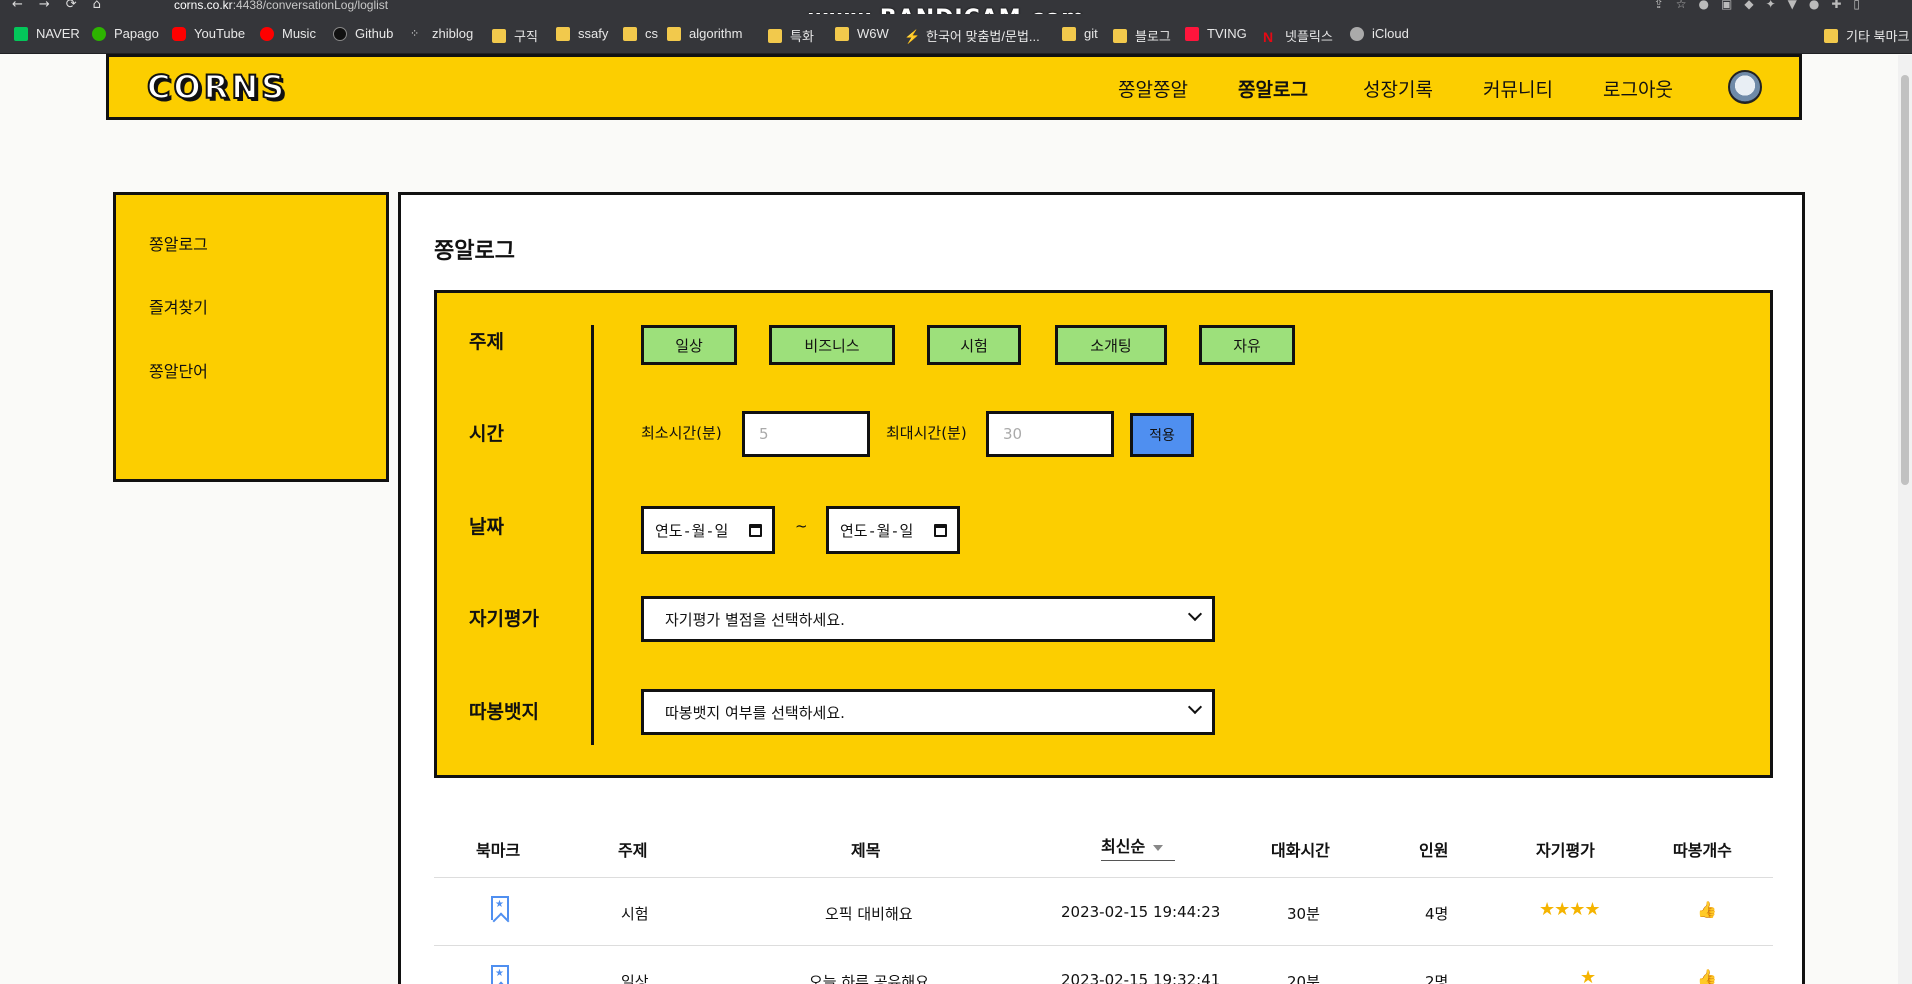 The image size is (1912, 984). I want to click on end-date-input: 연도-월-일, so click(893, 530).